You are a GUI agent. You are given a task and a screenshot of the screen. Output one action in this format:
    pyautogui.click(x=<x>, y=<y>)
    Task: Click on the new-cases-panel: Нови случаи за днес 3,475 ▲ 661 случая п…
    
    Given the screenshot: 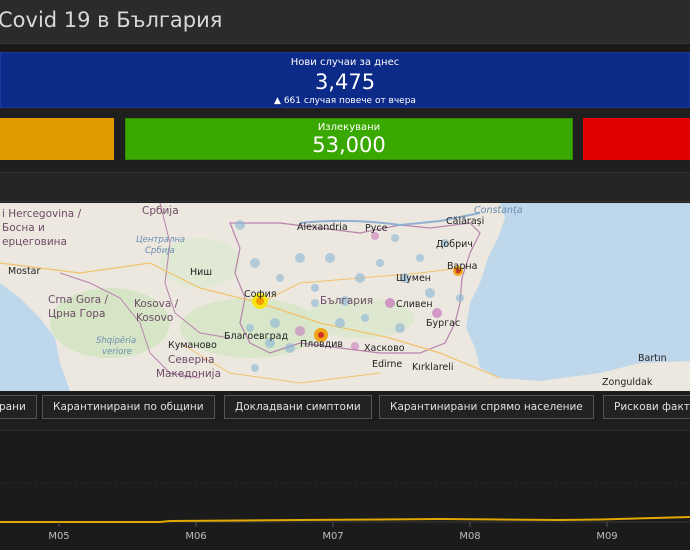 What is the action you would take?
    pyautogui.click(x=345, y=80)
    